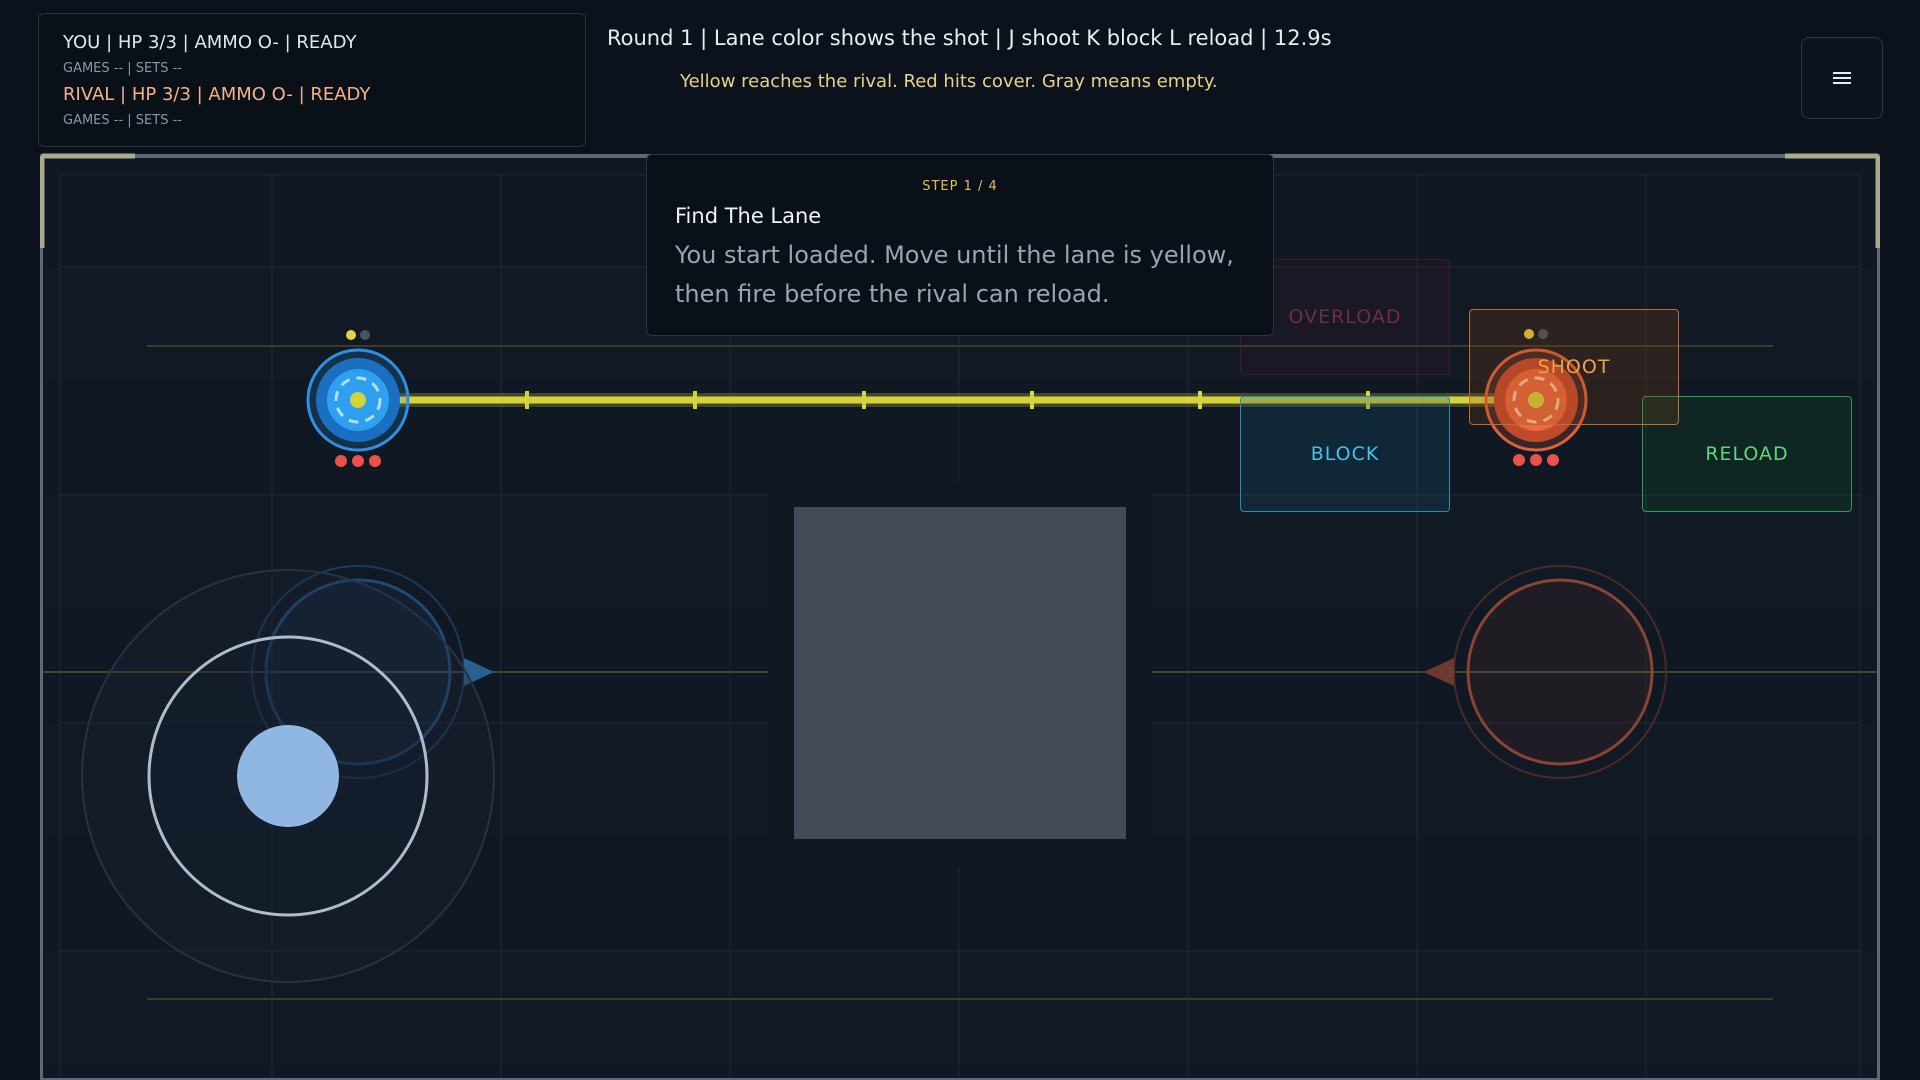 This screenshot has width=1920, height=1080. I want to click on block-button: BLOCK, so click(1345, 454).